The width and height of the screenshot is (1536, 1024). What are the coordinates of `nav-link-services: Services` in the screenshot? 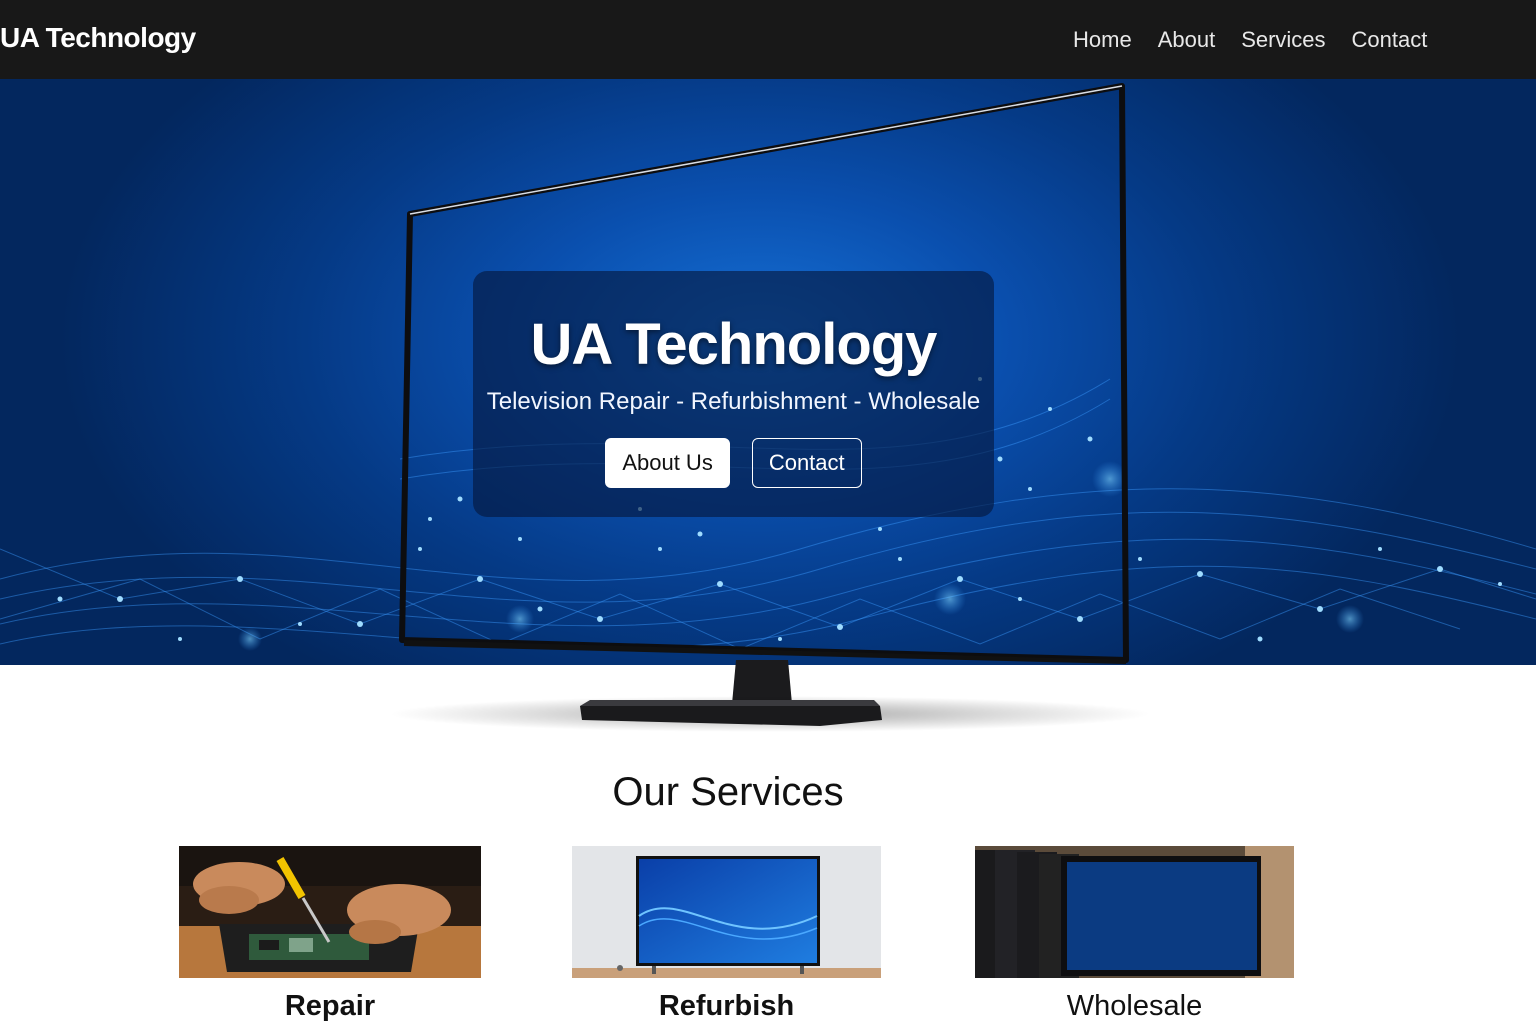 It's located at (1283, 40).